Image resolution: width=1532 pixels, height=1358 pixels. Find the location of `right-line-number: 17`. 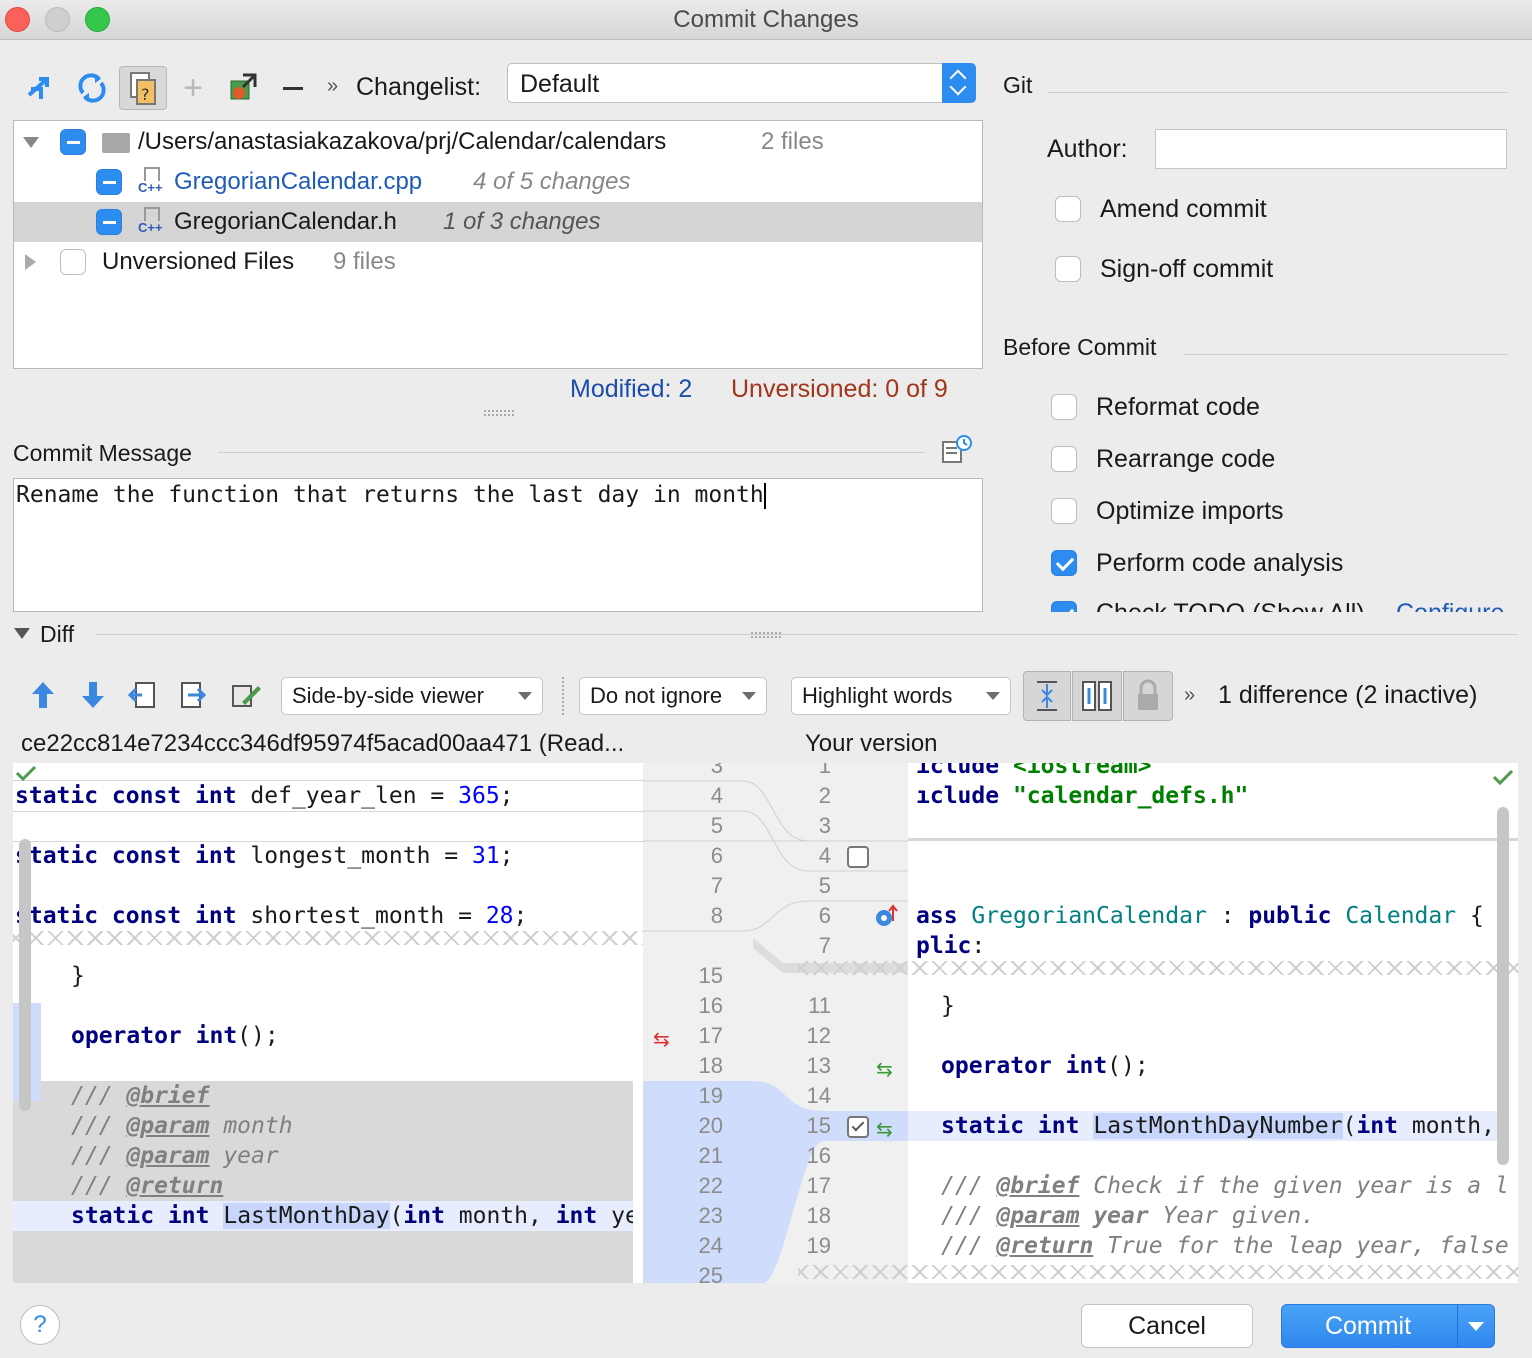

right-line-number: 17 is located at coordinates (818, 1185).